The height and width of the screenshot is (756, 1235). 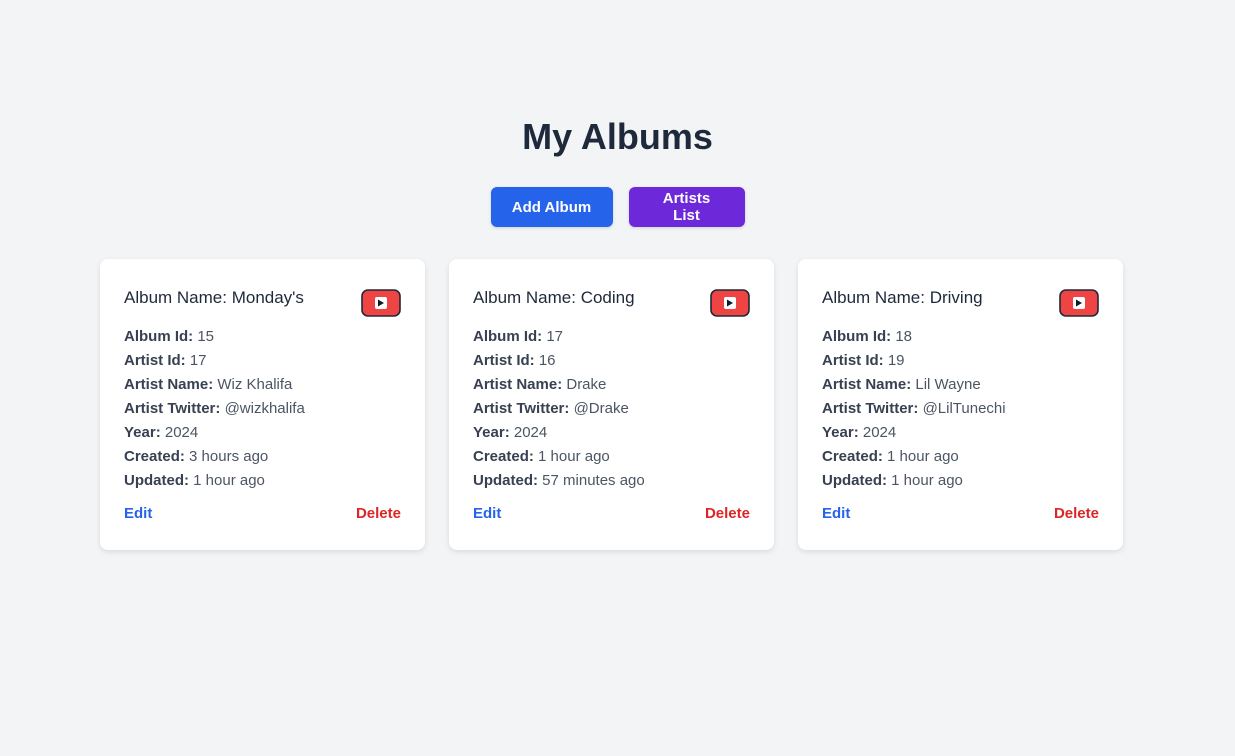 I want to click on album-name-value: Coding, so click(x=607, y=297).